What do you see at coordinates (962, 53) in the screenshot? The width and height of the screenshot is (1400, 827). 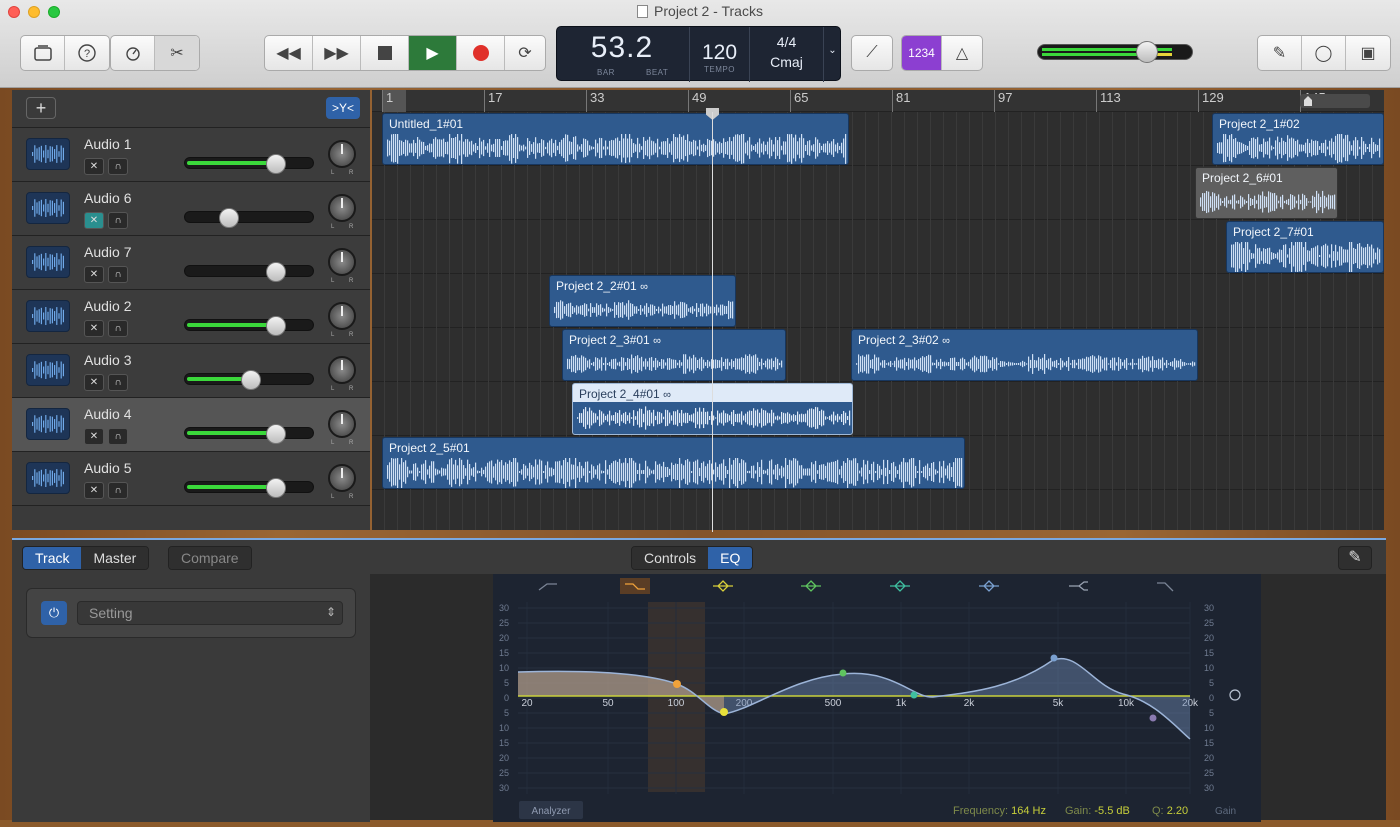 I see `metronome-button: △` at bounding box center [962, 53].